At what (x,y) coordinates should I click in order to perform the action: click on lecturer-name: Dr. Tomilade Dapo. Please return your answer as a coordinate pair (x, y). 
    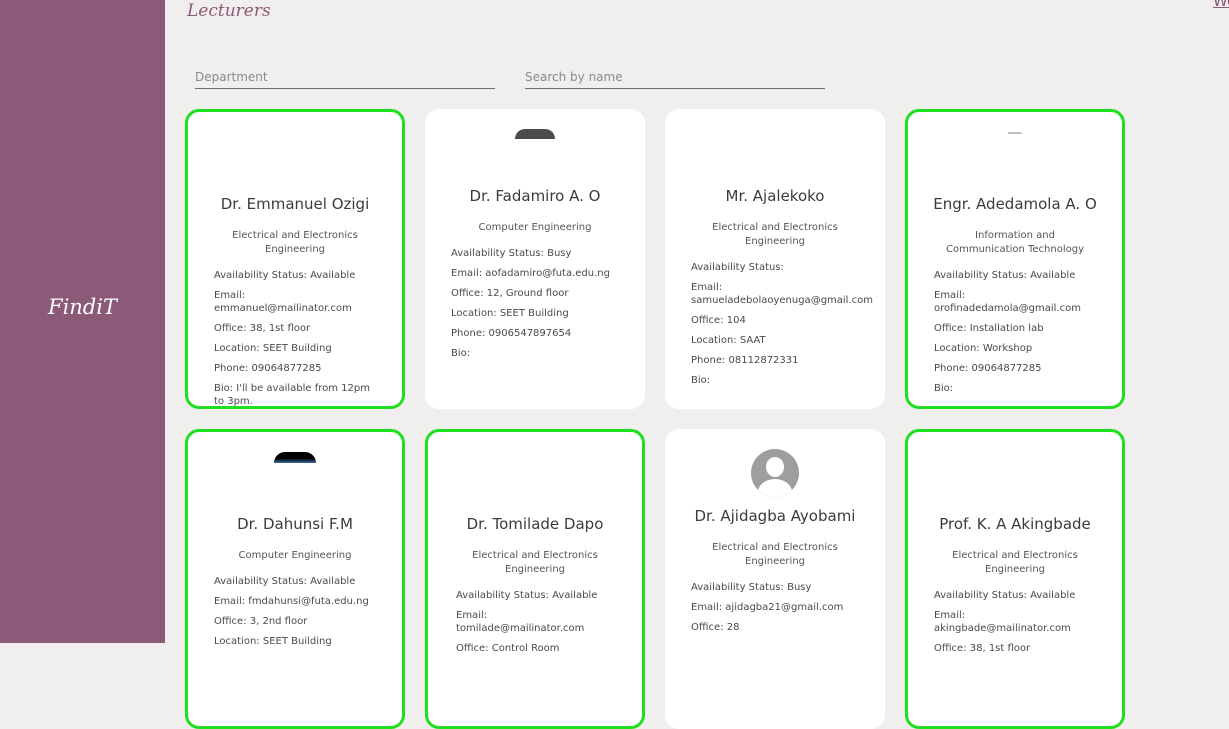
    Looking at the image, I should click on (535, 524).